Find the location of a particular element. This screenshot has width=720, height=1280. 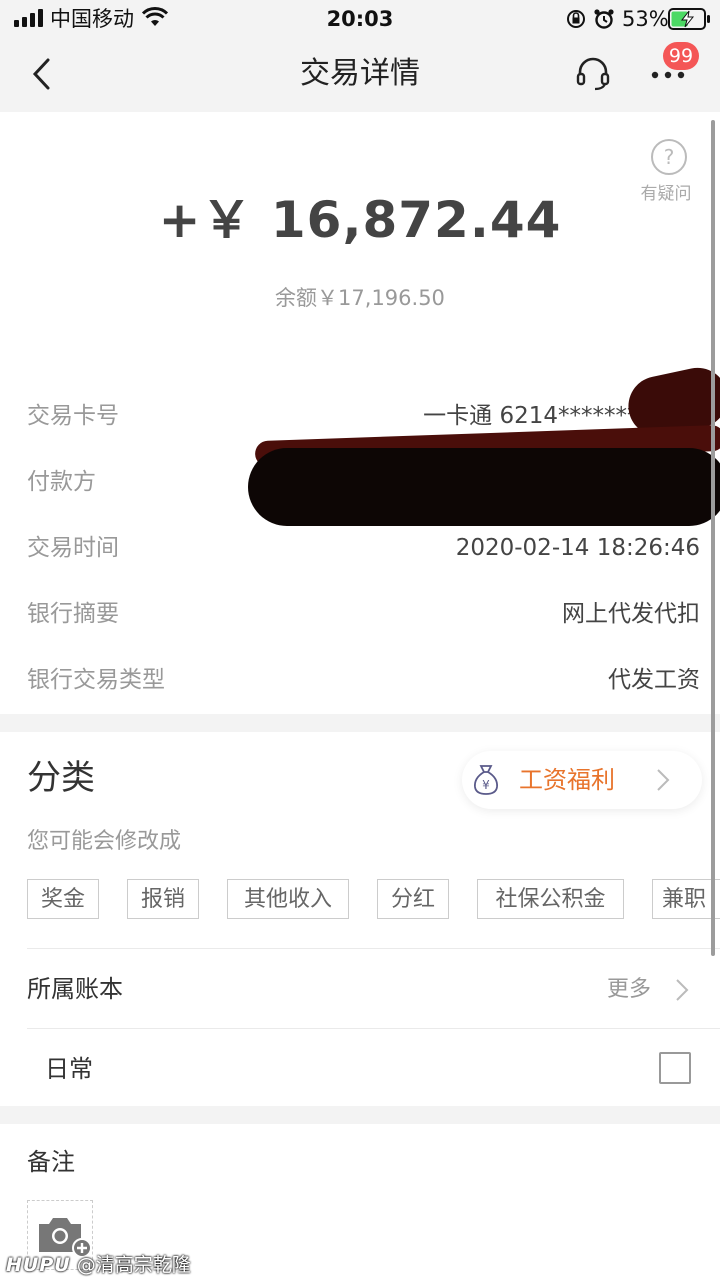

watermark: HUPU @清高宗乾隆 is located at coordinates (98, 1265).